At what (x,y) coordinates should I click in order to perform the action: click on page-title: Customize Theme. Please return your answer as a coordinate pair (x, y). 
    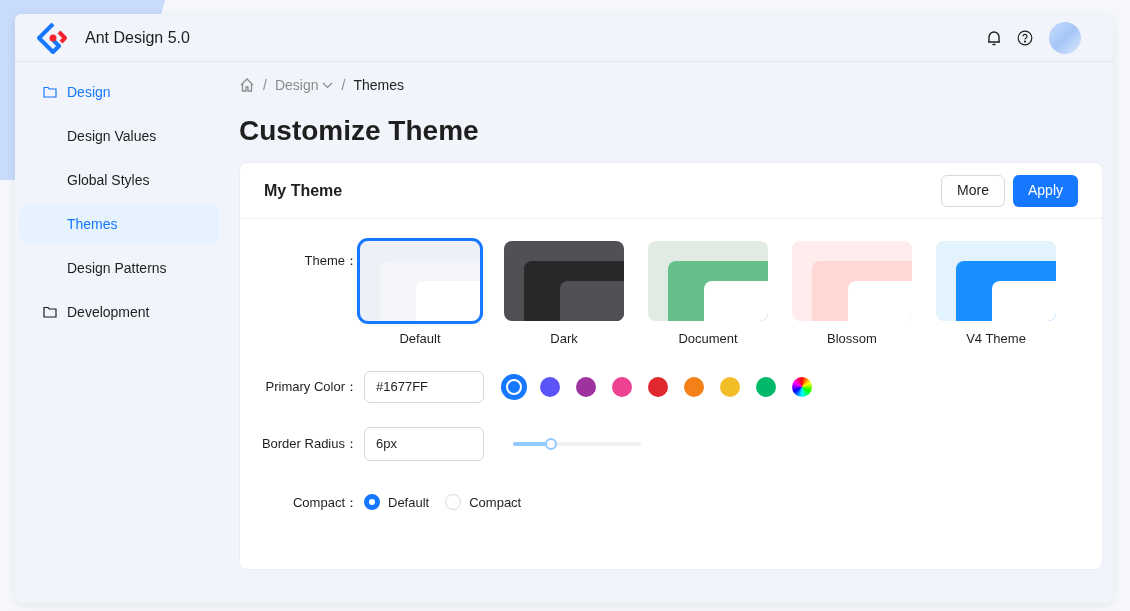
    Looking at the image, I should click on (359, 131).